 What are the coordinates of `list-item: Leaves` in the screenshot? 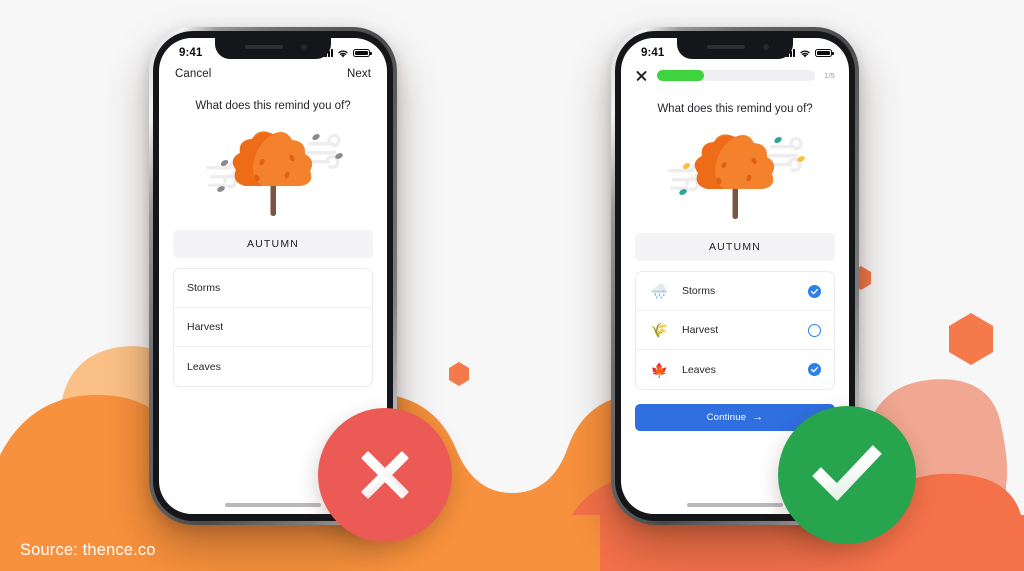 It's located at (273, 366).